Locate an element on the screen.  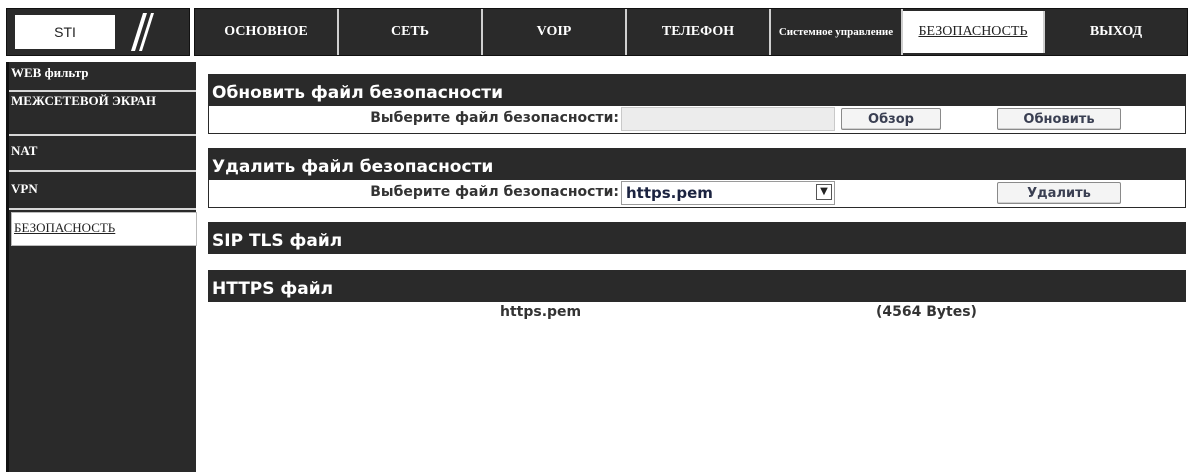
tab-network: СЕТЬ is located at coordinates (411, 32).